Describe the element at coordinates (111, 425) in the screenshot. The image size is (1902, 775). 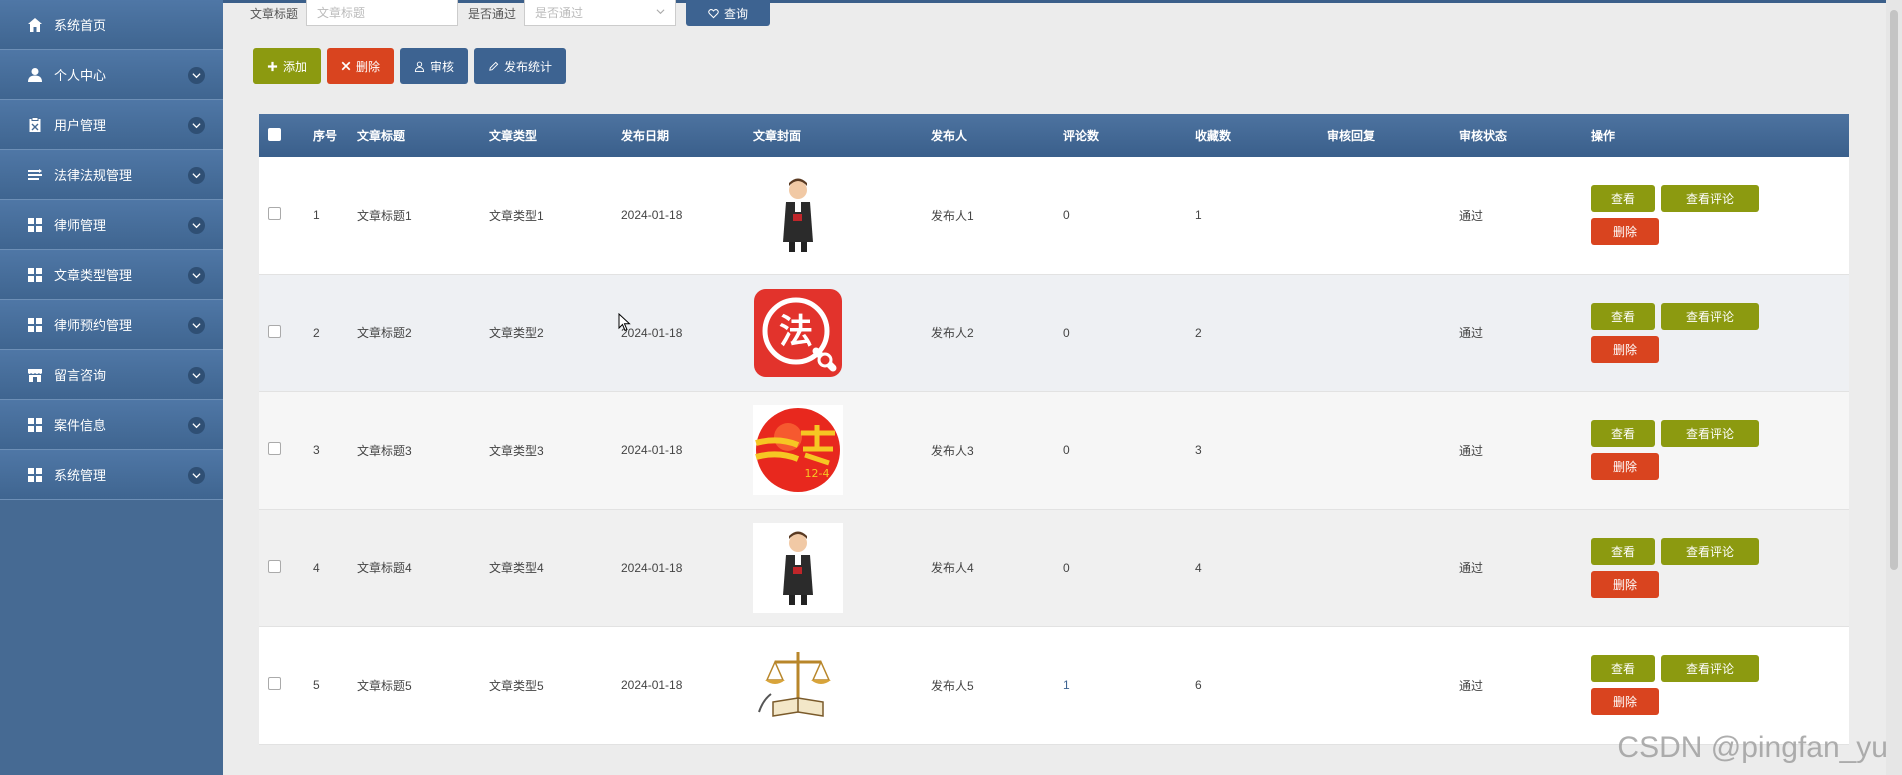
I see `sidebar-item-cases: 案件信息` at that location.